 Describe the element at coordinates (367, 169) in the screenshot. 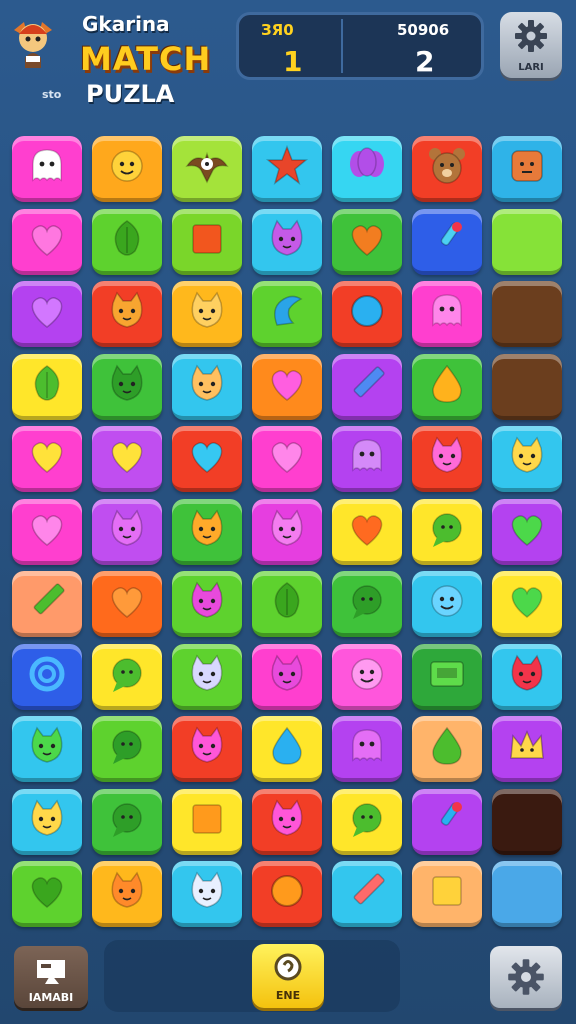

I see `board-tile-balloon` at that location.